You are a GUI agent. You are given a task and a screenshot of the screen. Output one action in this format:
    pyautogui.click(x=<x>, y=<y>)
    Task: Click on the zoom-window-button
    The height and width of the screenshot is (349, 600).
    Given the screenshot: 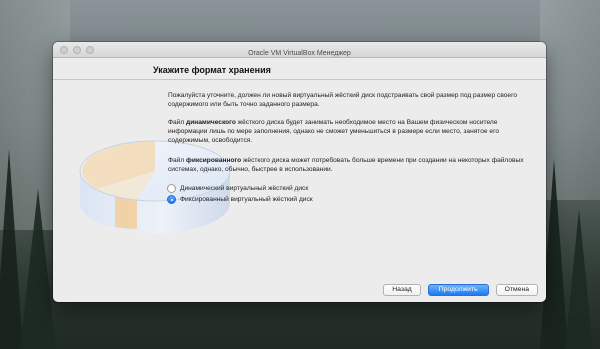 What is the action you would take?
    pyautogui.click(x=90, y=50)
    